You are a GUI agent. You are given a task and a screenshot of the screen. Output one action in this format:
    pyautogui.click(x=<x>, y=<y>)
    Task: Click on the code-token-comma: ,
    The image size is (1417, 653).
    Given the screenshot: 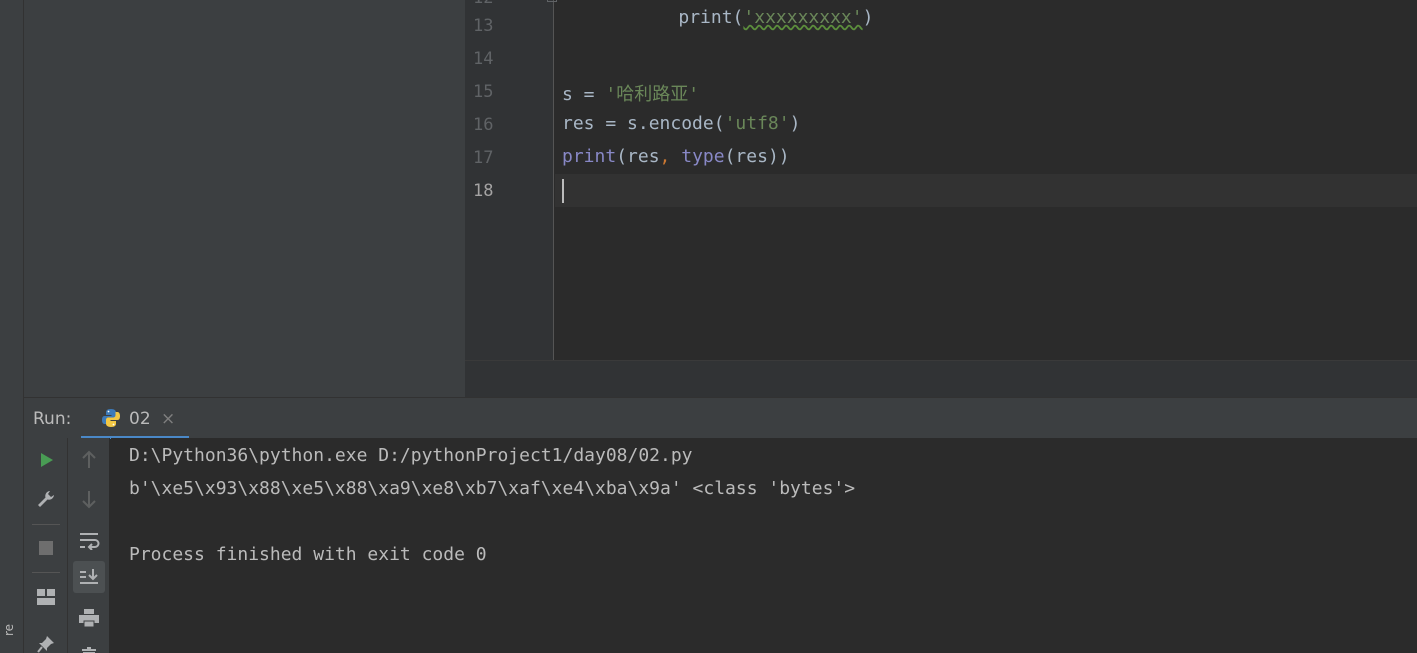 What is the action you would take?
    pyautogui.click(x=665, y=156)
    